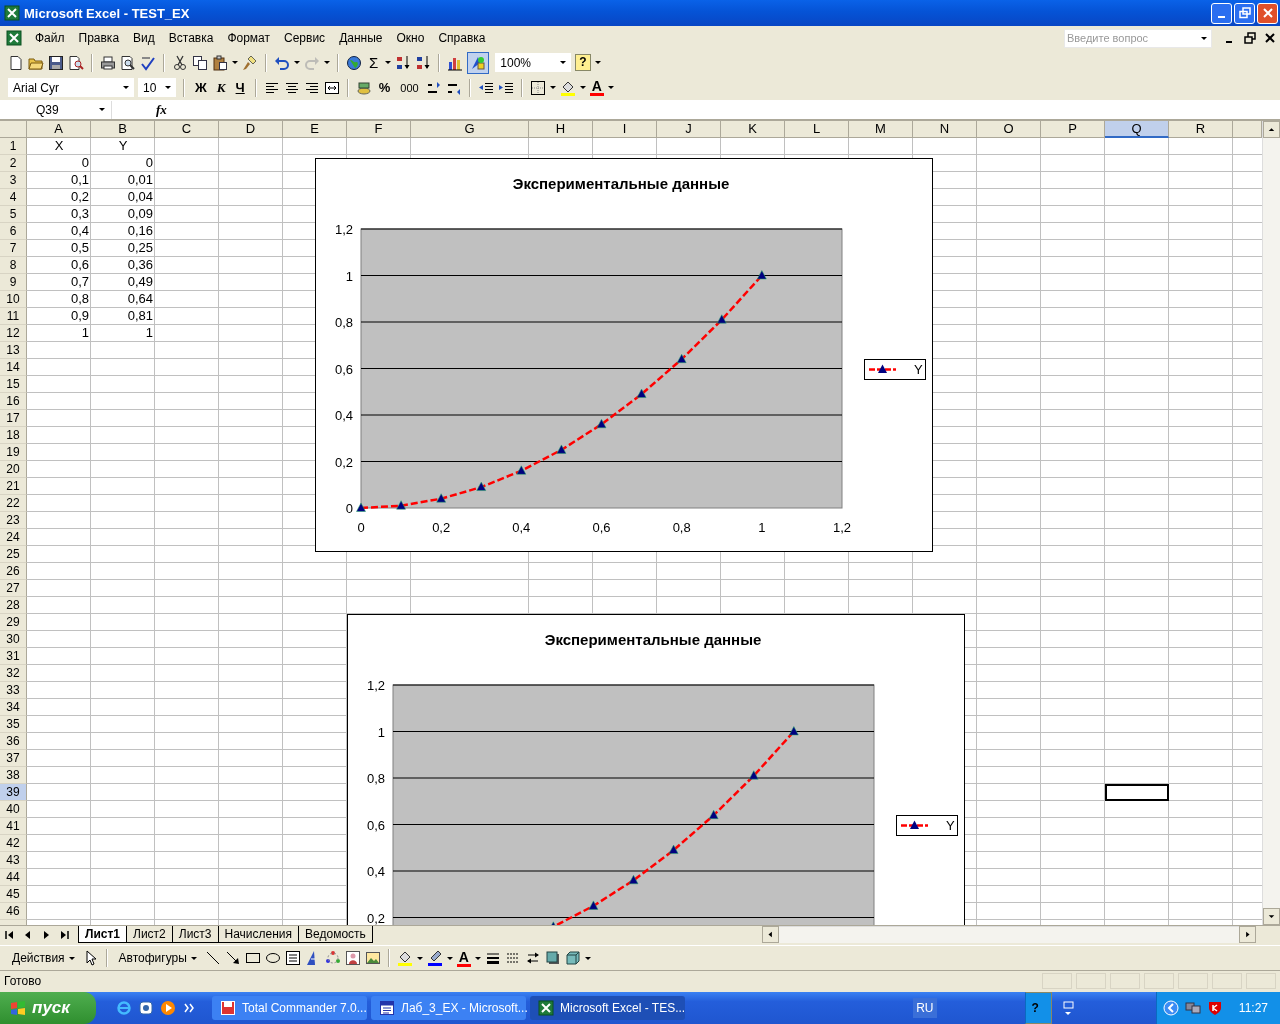  Describe the element at coordinates (433, 87) in the screenshot. I see `increase-decimal-icon` at that location.